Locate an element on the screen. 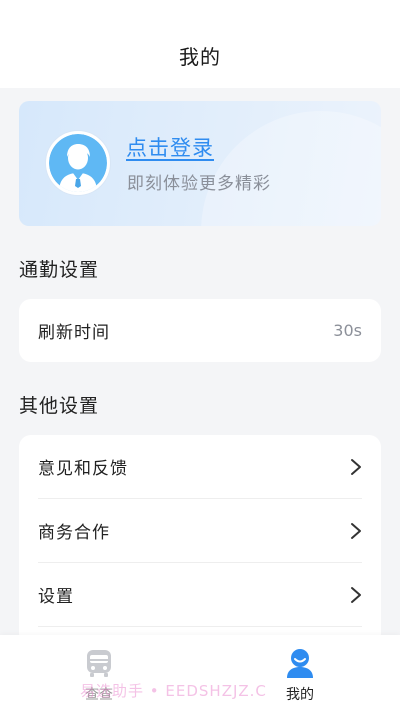 Image resolution: width=400 pixels, height=711 pixels. watermark: 易选助手 • EEDSHZJZ.C is located at coordinates (173, 691).